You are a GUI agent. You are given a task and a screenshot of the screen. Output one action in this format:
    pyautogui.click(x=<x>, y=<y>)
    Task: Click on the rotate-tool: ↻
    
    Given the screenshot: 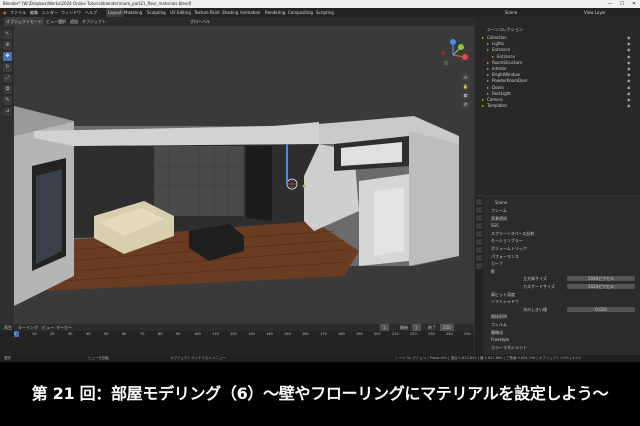 What is the action you would take?
    pyautogui.click(x=7, y=67)
    